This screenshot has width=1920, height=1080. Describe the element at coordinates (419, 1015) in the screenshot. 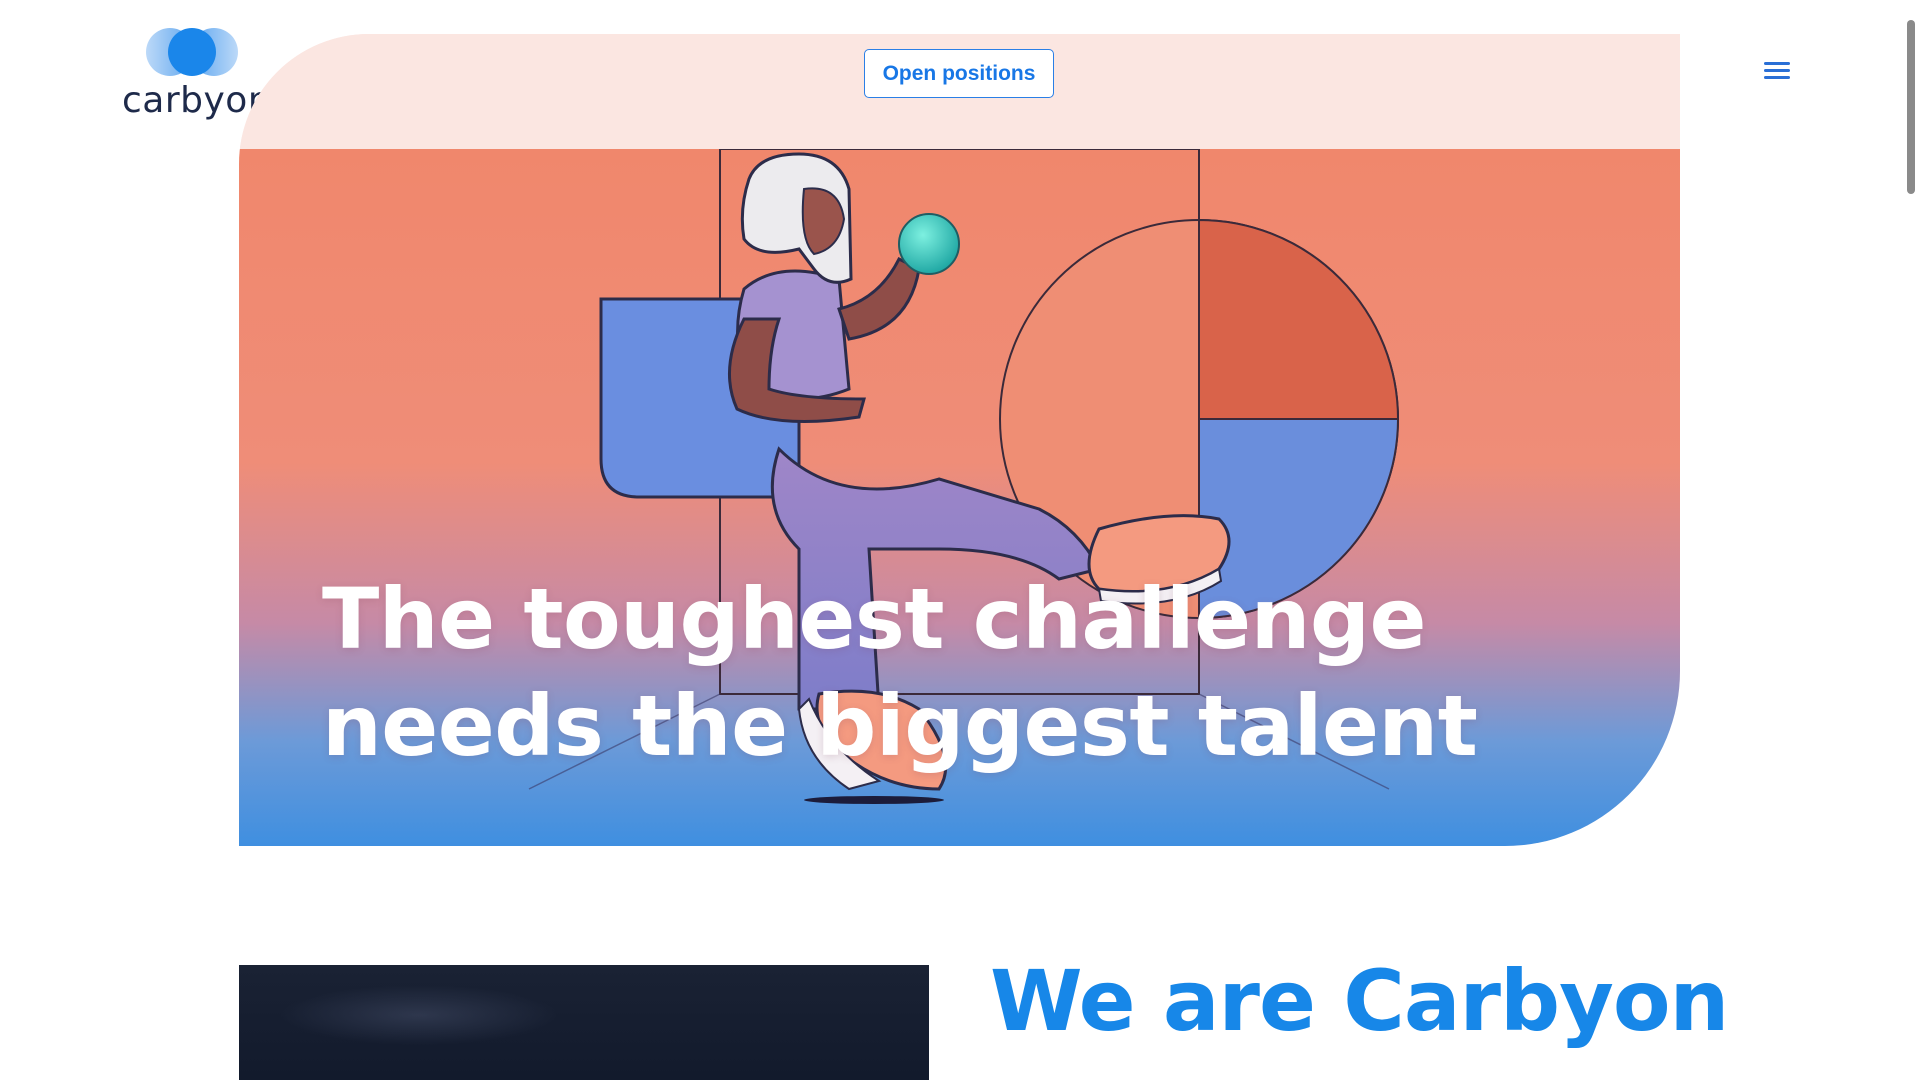

I see `video-texture` at that location.